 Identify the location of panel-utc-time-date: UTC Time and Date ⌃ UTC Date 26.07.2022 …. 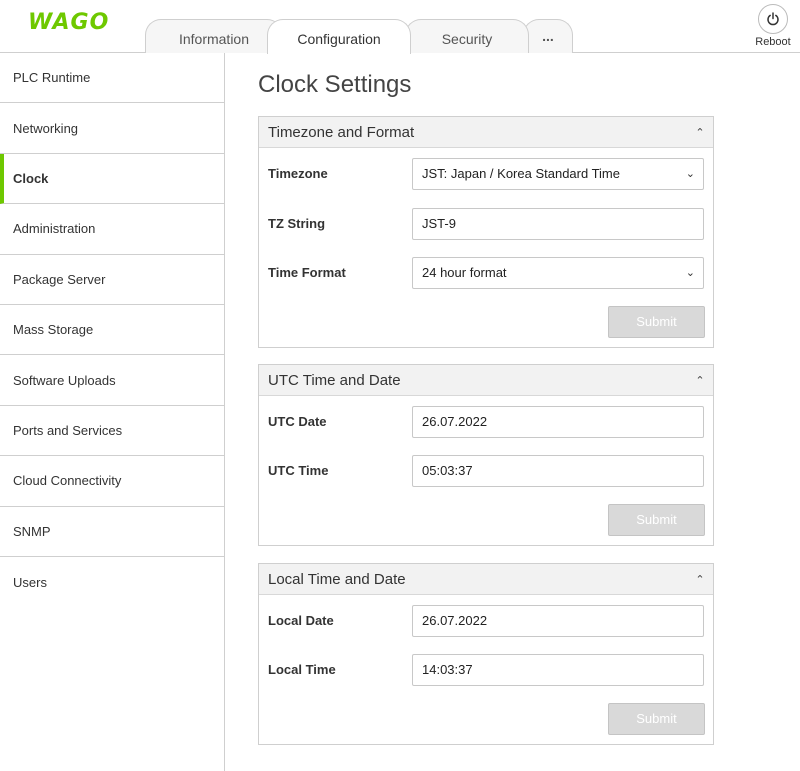
(486, 455).